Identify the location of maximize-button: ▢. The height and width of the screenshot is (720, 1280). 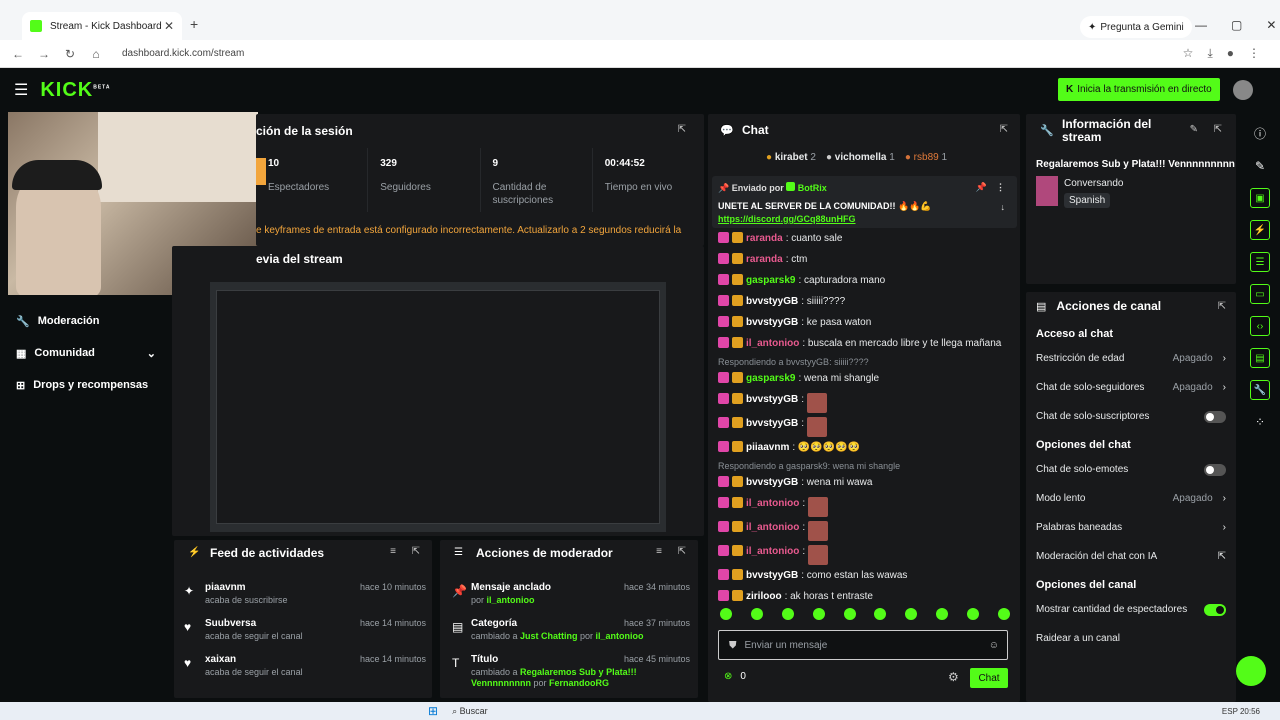
(1236, 25).